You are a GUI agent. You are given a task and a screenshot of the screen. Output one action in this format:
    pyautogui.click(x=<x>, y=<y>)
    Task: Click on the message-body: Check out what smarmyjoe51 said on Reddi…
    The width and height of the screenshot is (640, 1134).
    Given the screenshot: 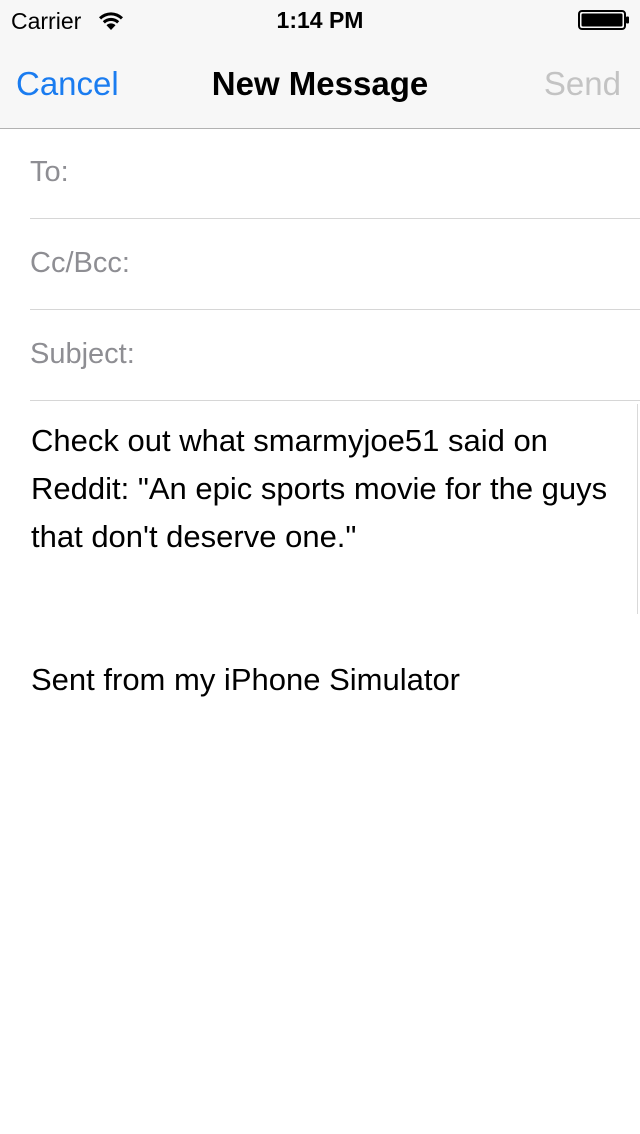 What is the action you would take?
    pyautogui.click(x=326, y=489)
    